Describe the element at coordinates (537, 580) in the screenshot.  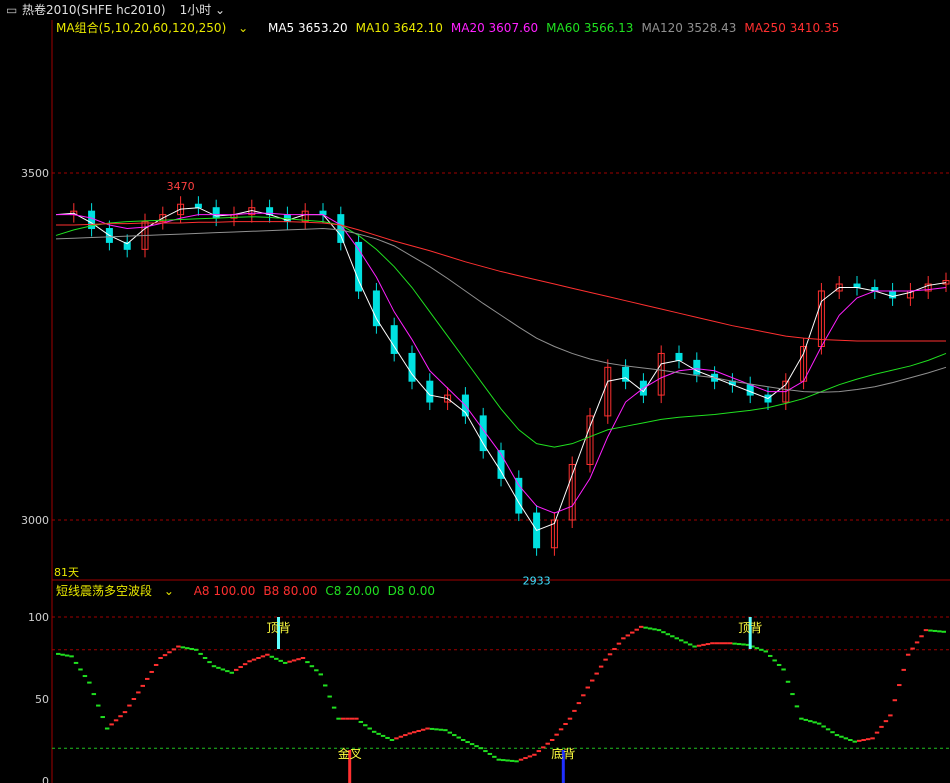
I see `price-annotation: 2933` at that location.